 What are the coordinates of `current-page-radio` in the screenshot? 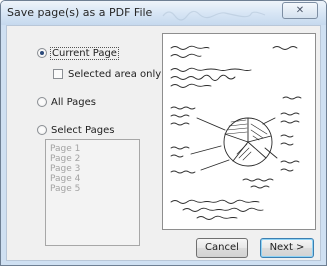 It's located at (42, 53).